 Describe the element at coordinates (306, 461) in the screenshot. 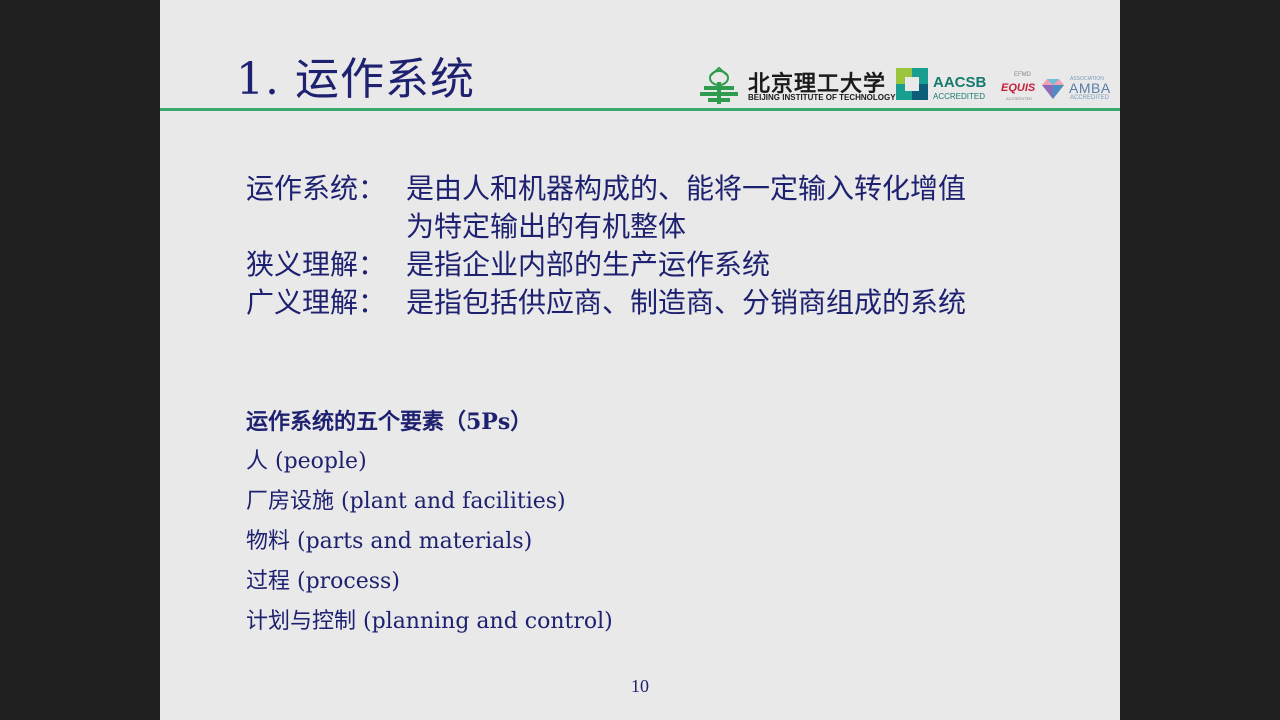

I see `element-item: 人 (people)` at that location.